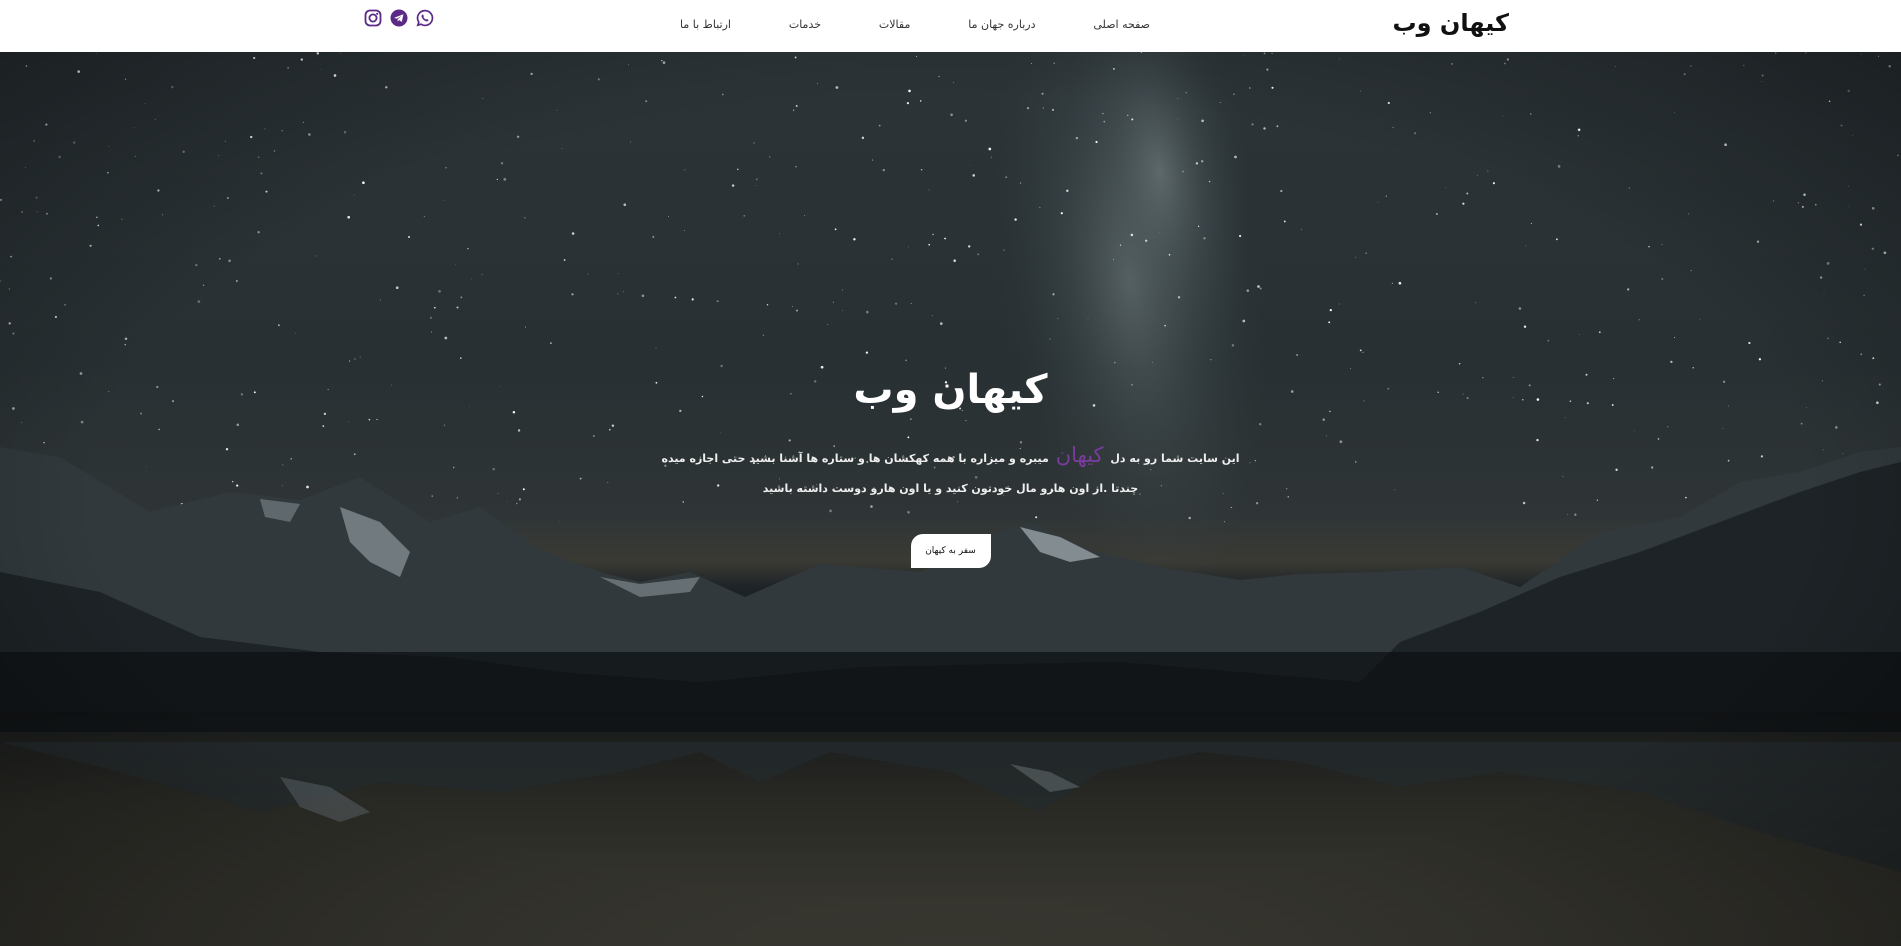 Image resolution: width=1901 pixels, height=946 pixels. I want to click on nav-item-about: درباره جهان ما, so click(1001, 22).